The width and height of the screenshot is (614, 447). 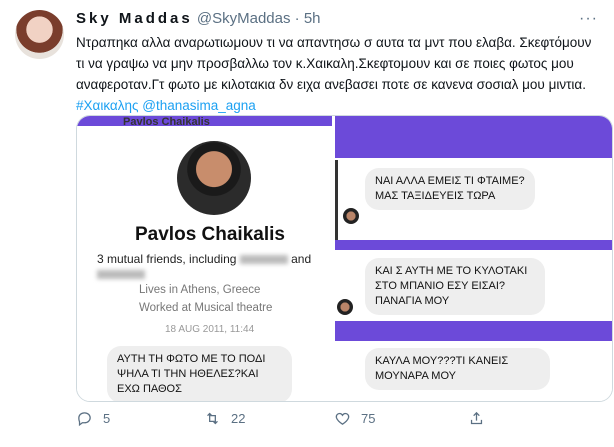 I want to click on share-button, so click(x=481, y=418).